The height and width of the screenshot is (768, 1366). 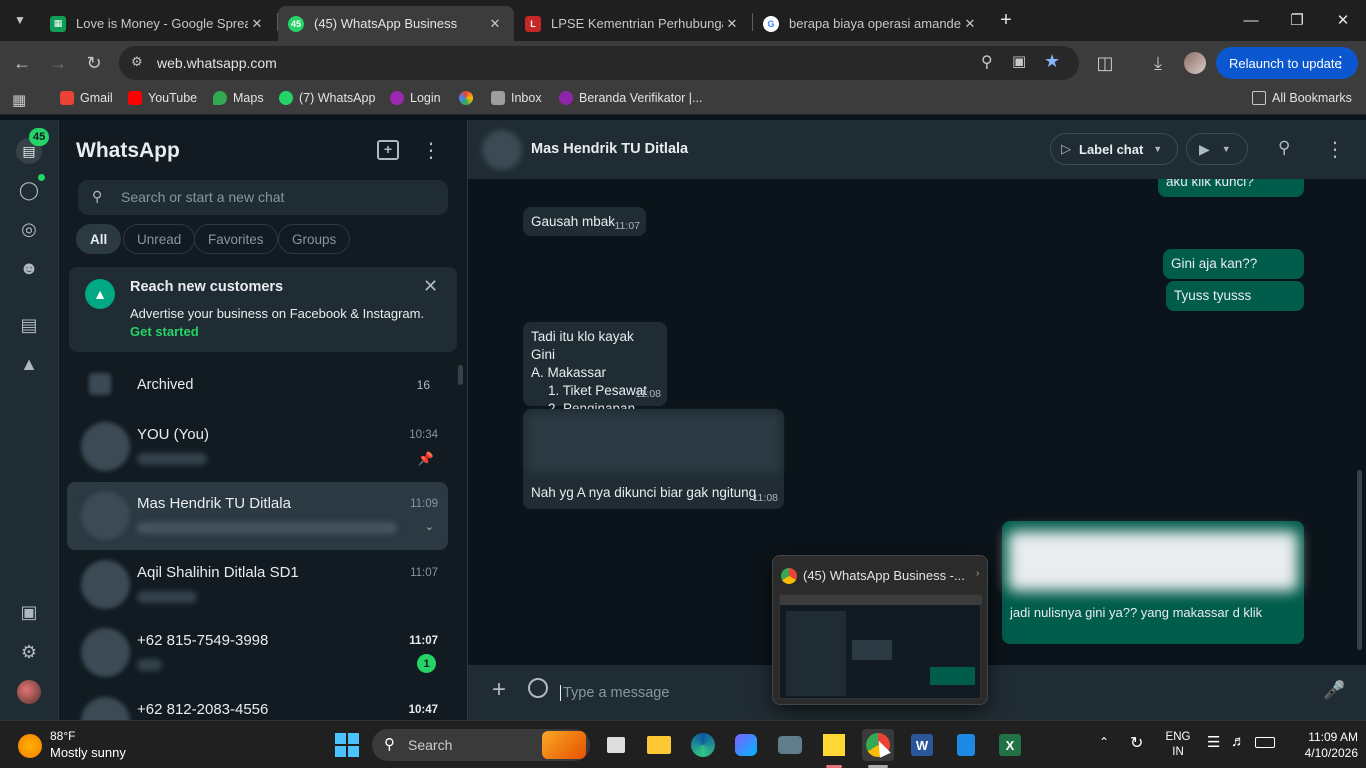 I want to click on chat-row-aqil: Aqil Shalihin Ditlala SD1 11:07, so click(x=257, y=585).